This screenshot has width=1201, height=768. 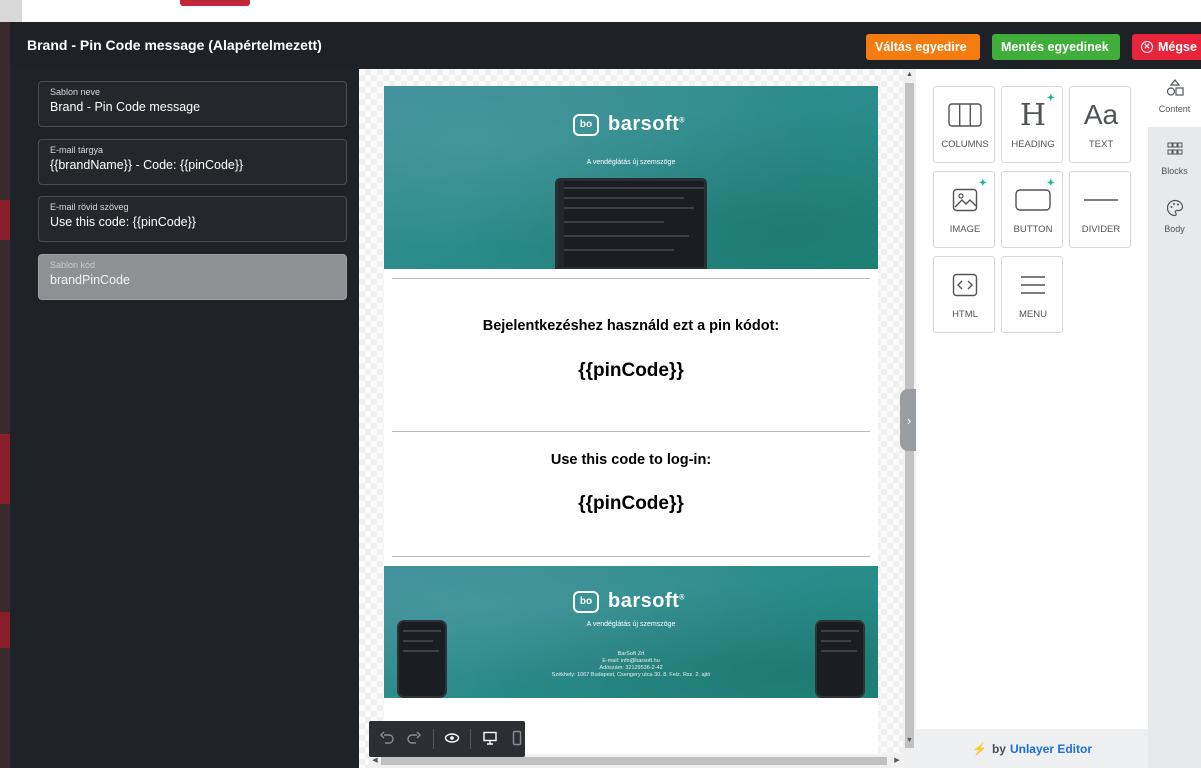 I want to click on field-value: brandPinCode, so click(x=90, y=280).